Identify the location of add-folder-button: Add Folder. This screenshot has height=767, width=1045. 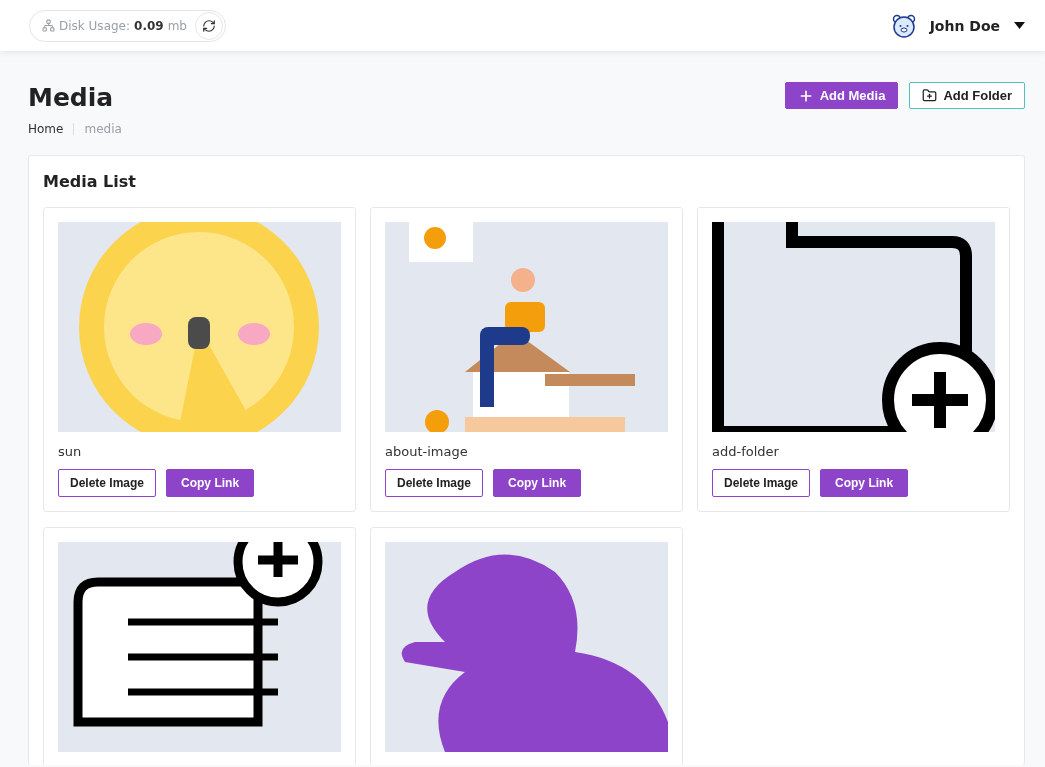
(967, 95).